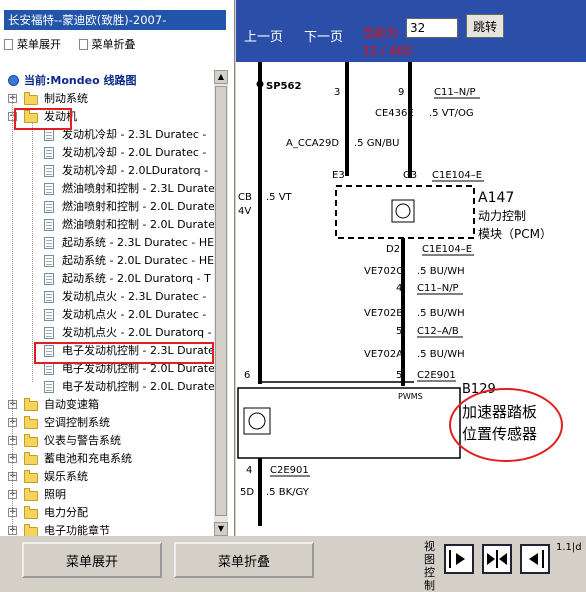 The image size is (586, 592). What do you see at coordinates (497, 559) in the screenshot?
I see `view-arrows-both-icon` at bounding box center [497, 559].